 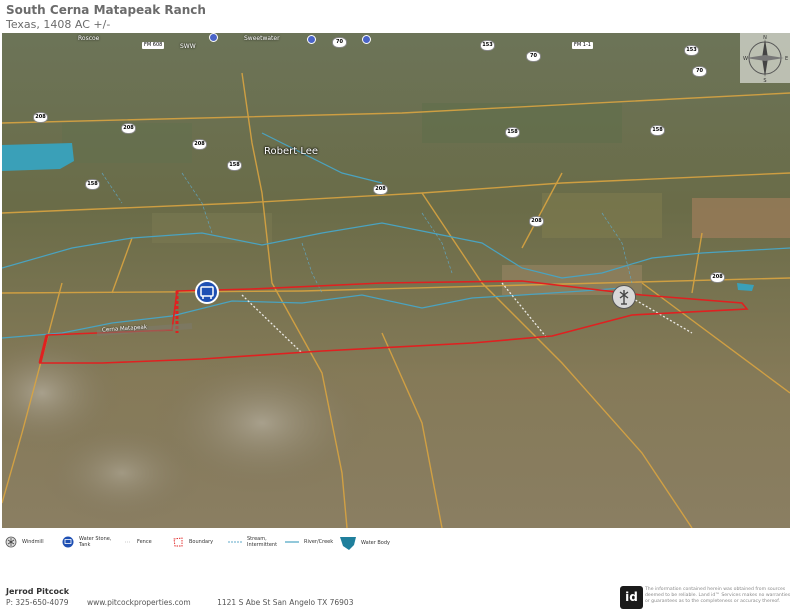 What do you see at coordinates (292, 542) in the screenshot?
I see `river-icon` at bounding box center [292, 542].